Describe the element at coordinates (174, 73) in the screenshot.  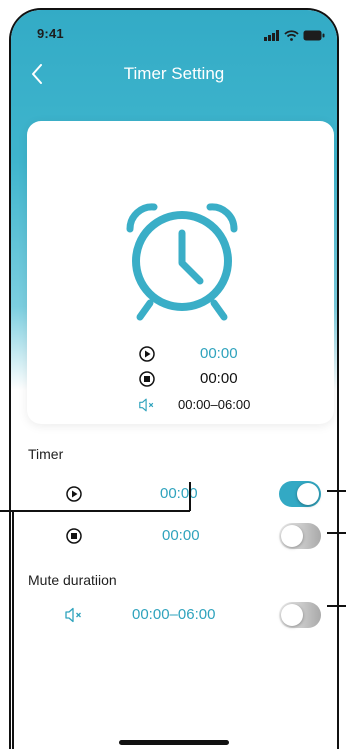
I see `page-title: Timer Setting` at that location.